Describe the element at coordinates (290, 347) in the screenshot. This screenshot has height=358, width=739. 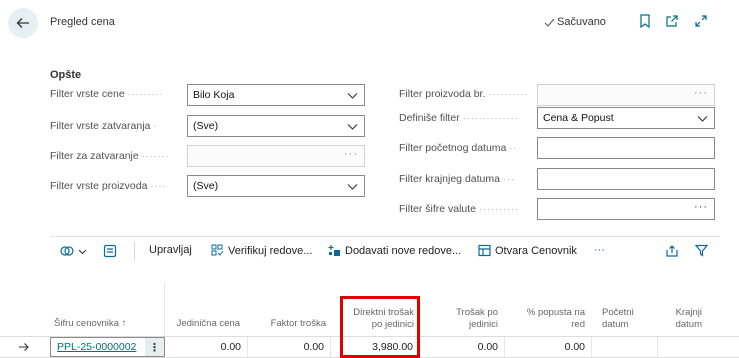
I see `cost-factor-cell: 0.00` at that location.